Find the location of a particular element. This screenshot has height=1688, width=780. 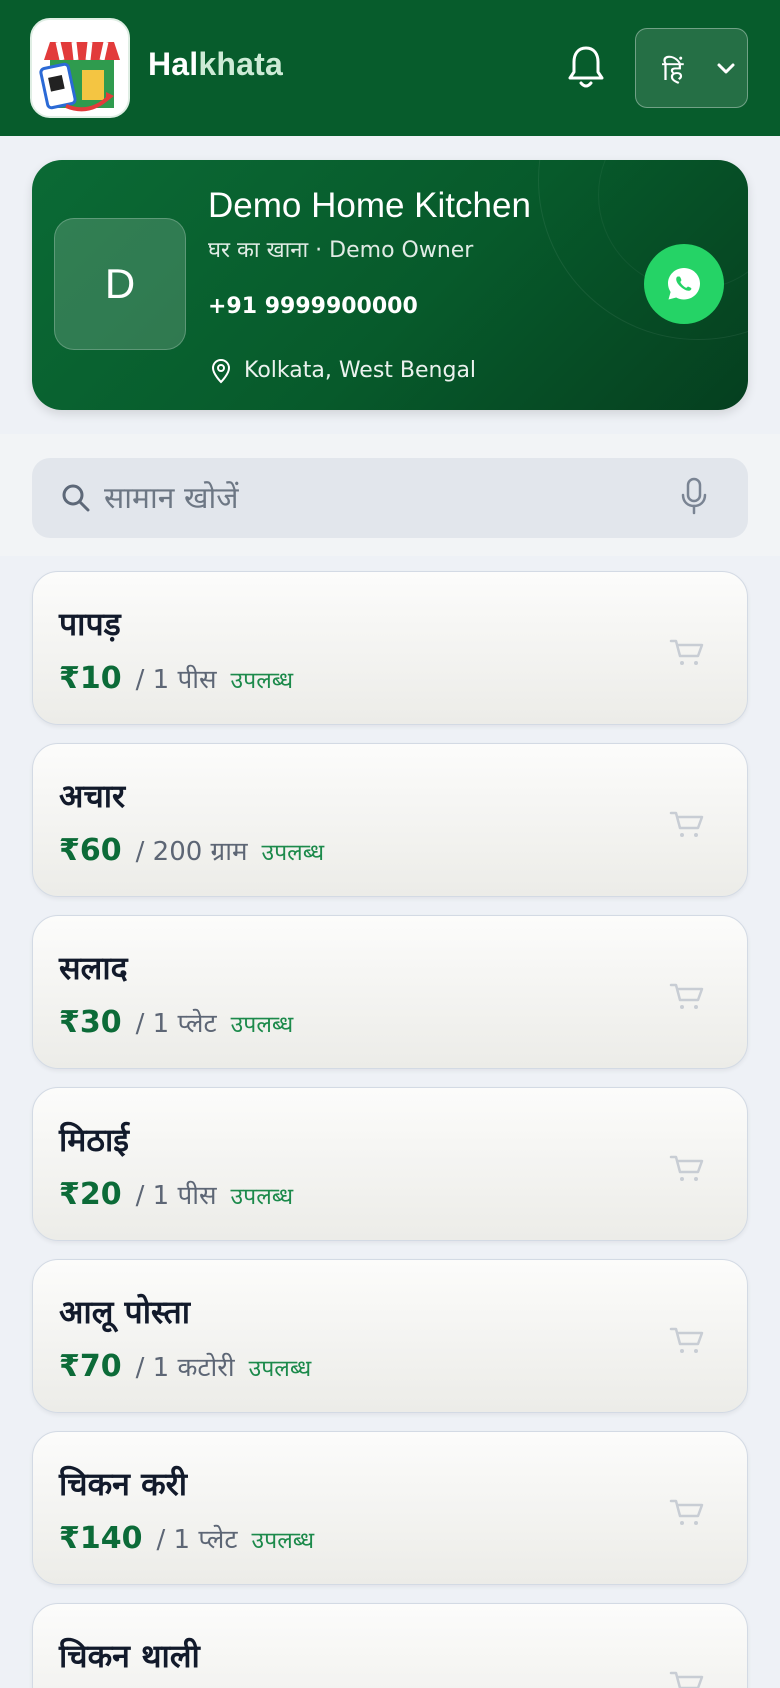

whatsapp-icon is located at coordinates (684, 284).